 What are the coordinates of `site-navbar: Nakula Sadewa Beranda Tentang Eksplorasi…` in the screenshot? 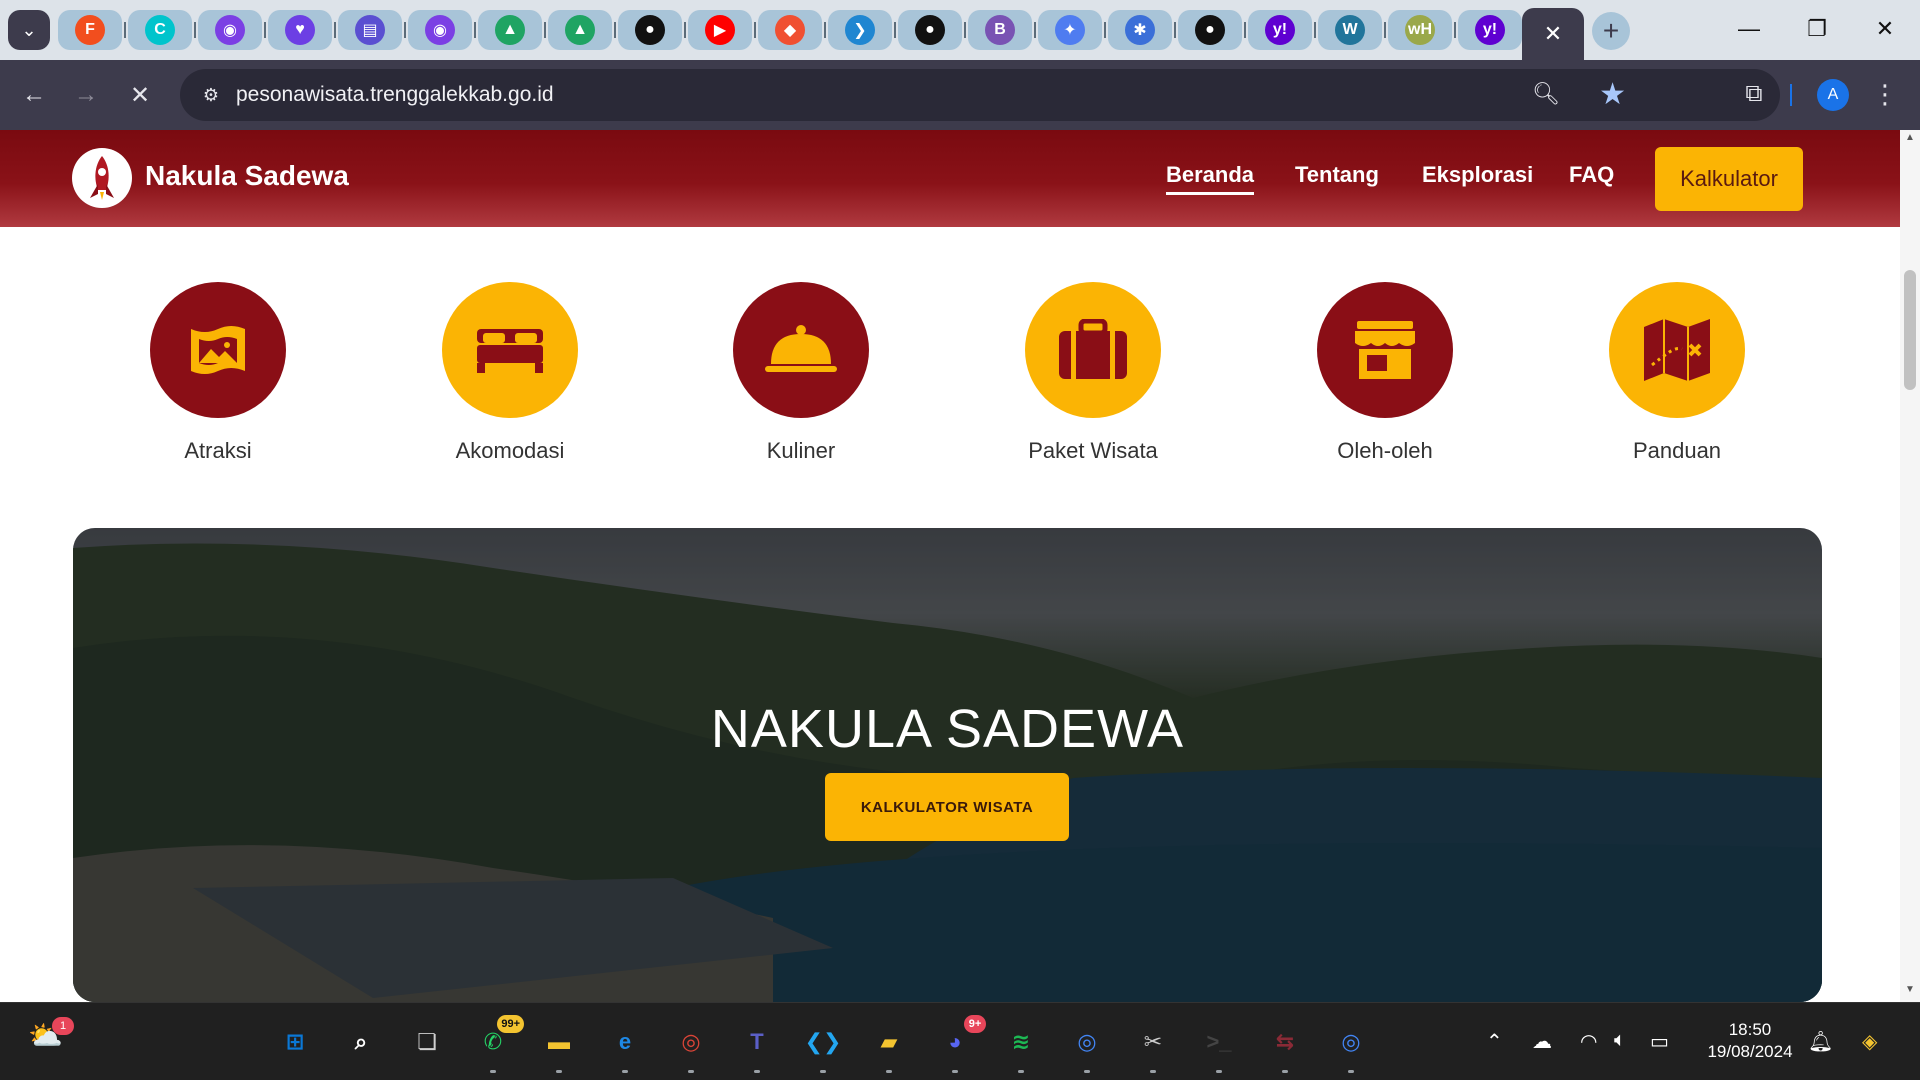 It's located at (950, 178).